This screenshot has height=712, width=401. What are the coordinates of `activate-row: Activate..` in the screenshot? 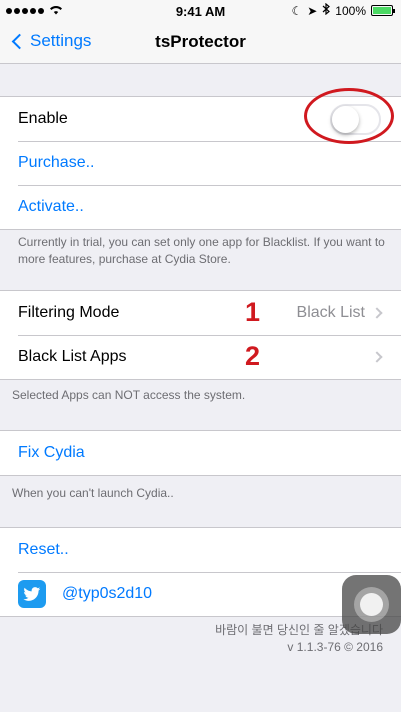 It's located at (200, 207).